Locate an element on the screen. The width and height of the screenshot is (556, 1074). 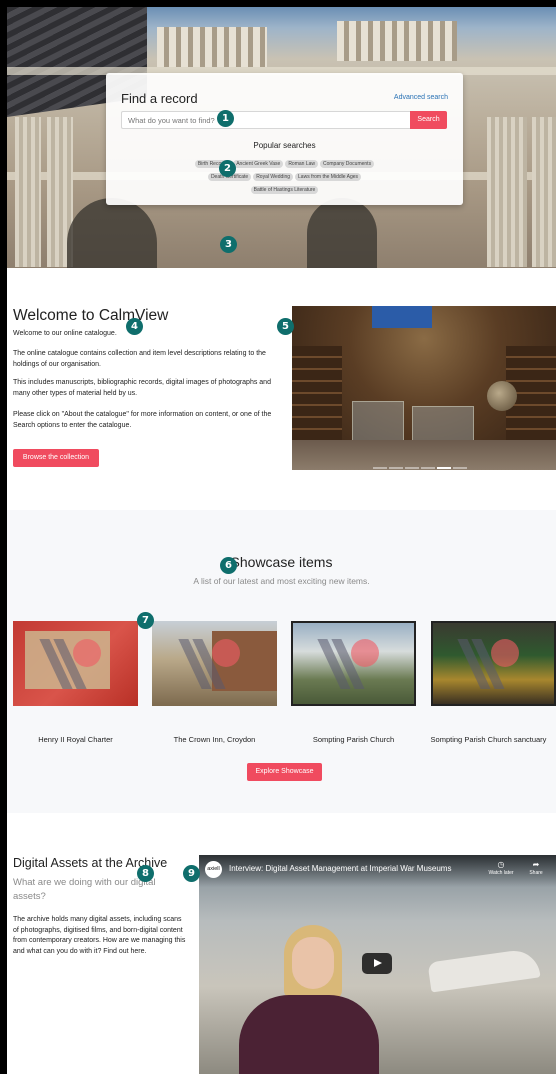
showcase-thumb-church is located at coordinates (353, 663).